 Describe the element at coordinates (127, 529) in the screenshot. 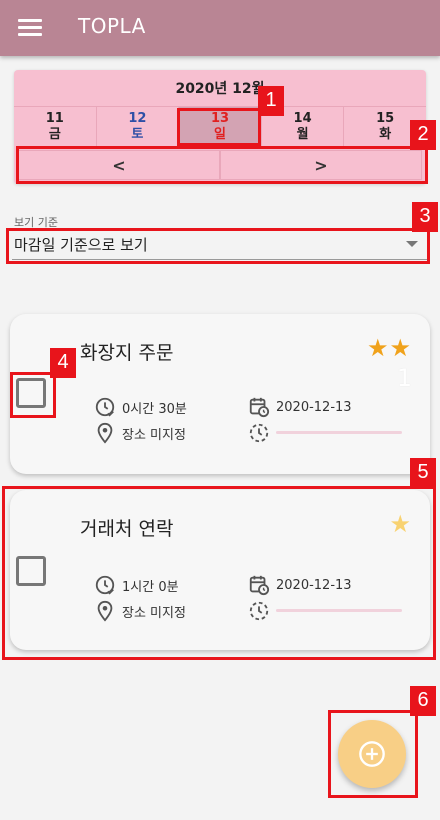

I see `task-title: 거래처 연락` at that location.